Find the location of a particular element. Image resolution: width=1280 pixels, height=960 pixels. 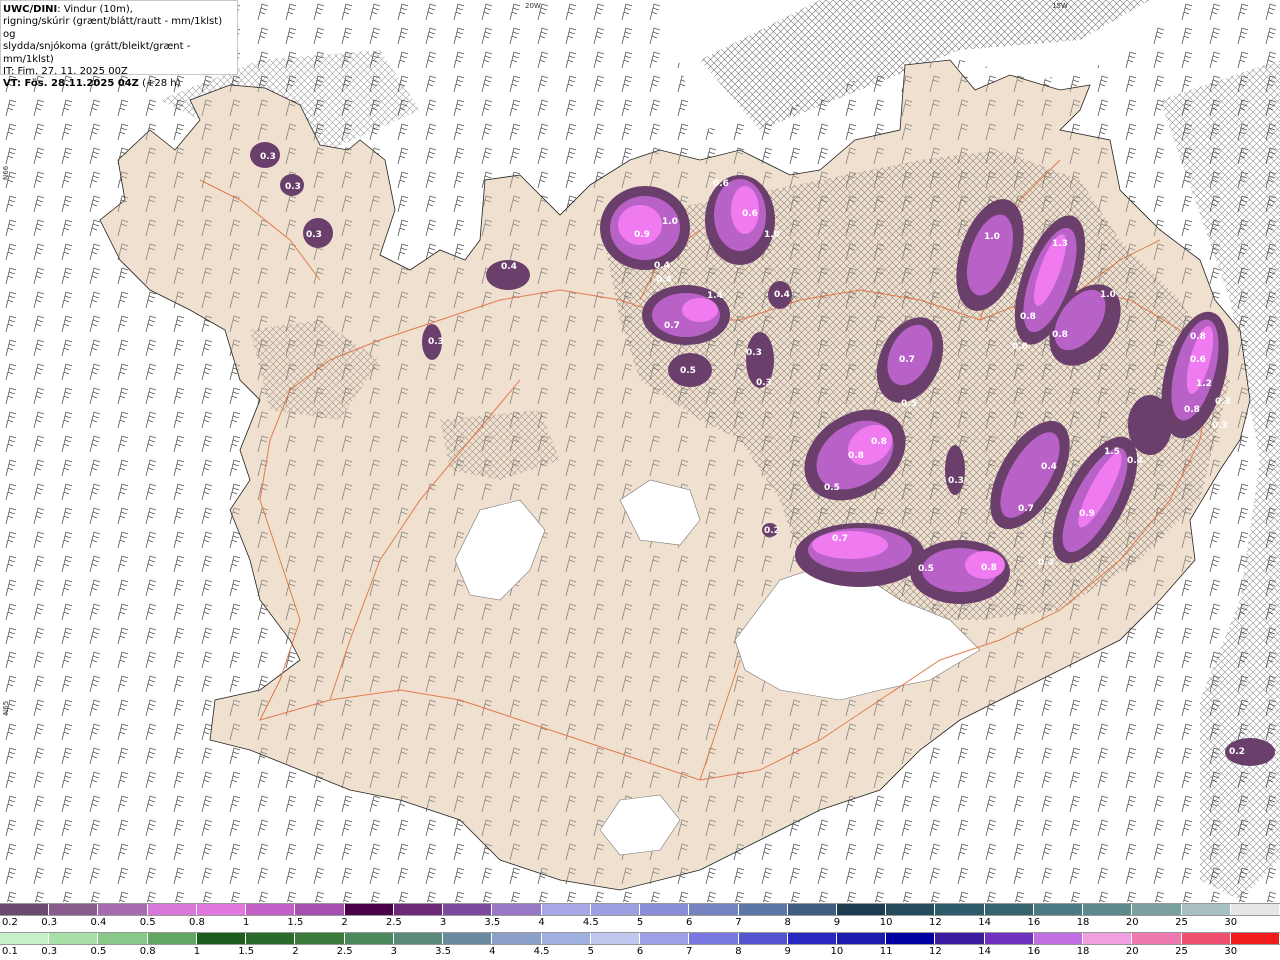

colorbar-tick-label: 20 is located at coordinates (1132, 951).